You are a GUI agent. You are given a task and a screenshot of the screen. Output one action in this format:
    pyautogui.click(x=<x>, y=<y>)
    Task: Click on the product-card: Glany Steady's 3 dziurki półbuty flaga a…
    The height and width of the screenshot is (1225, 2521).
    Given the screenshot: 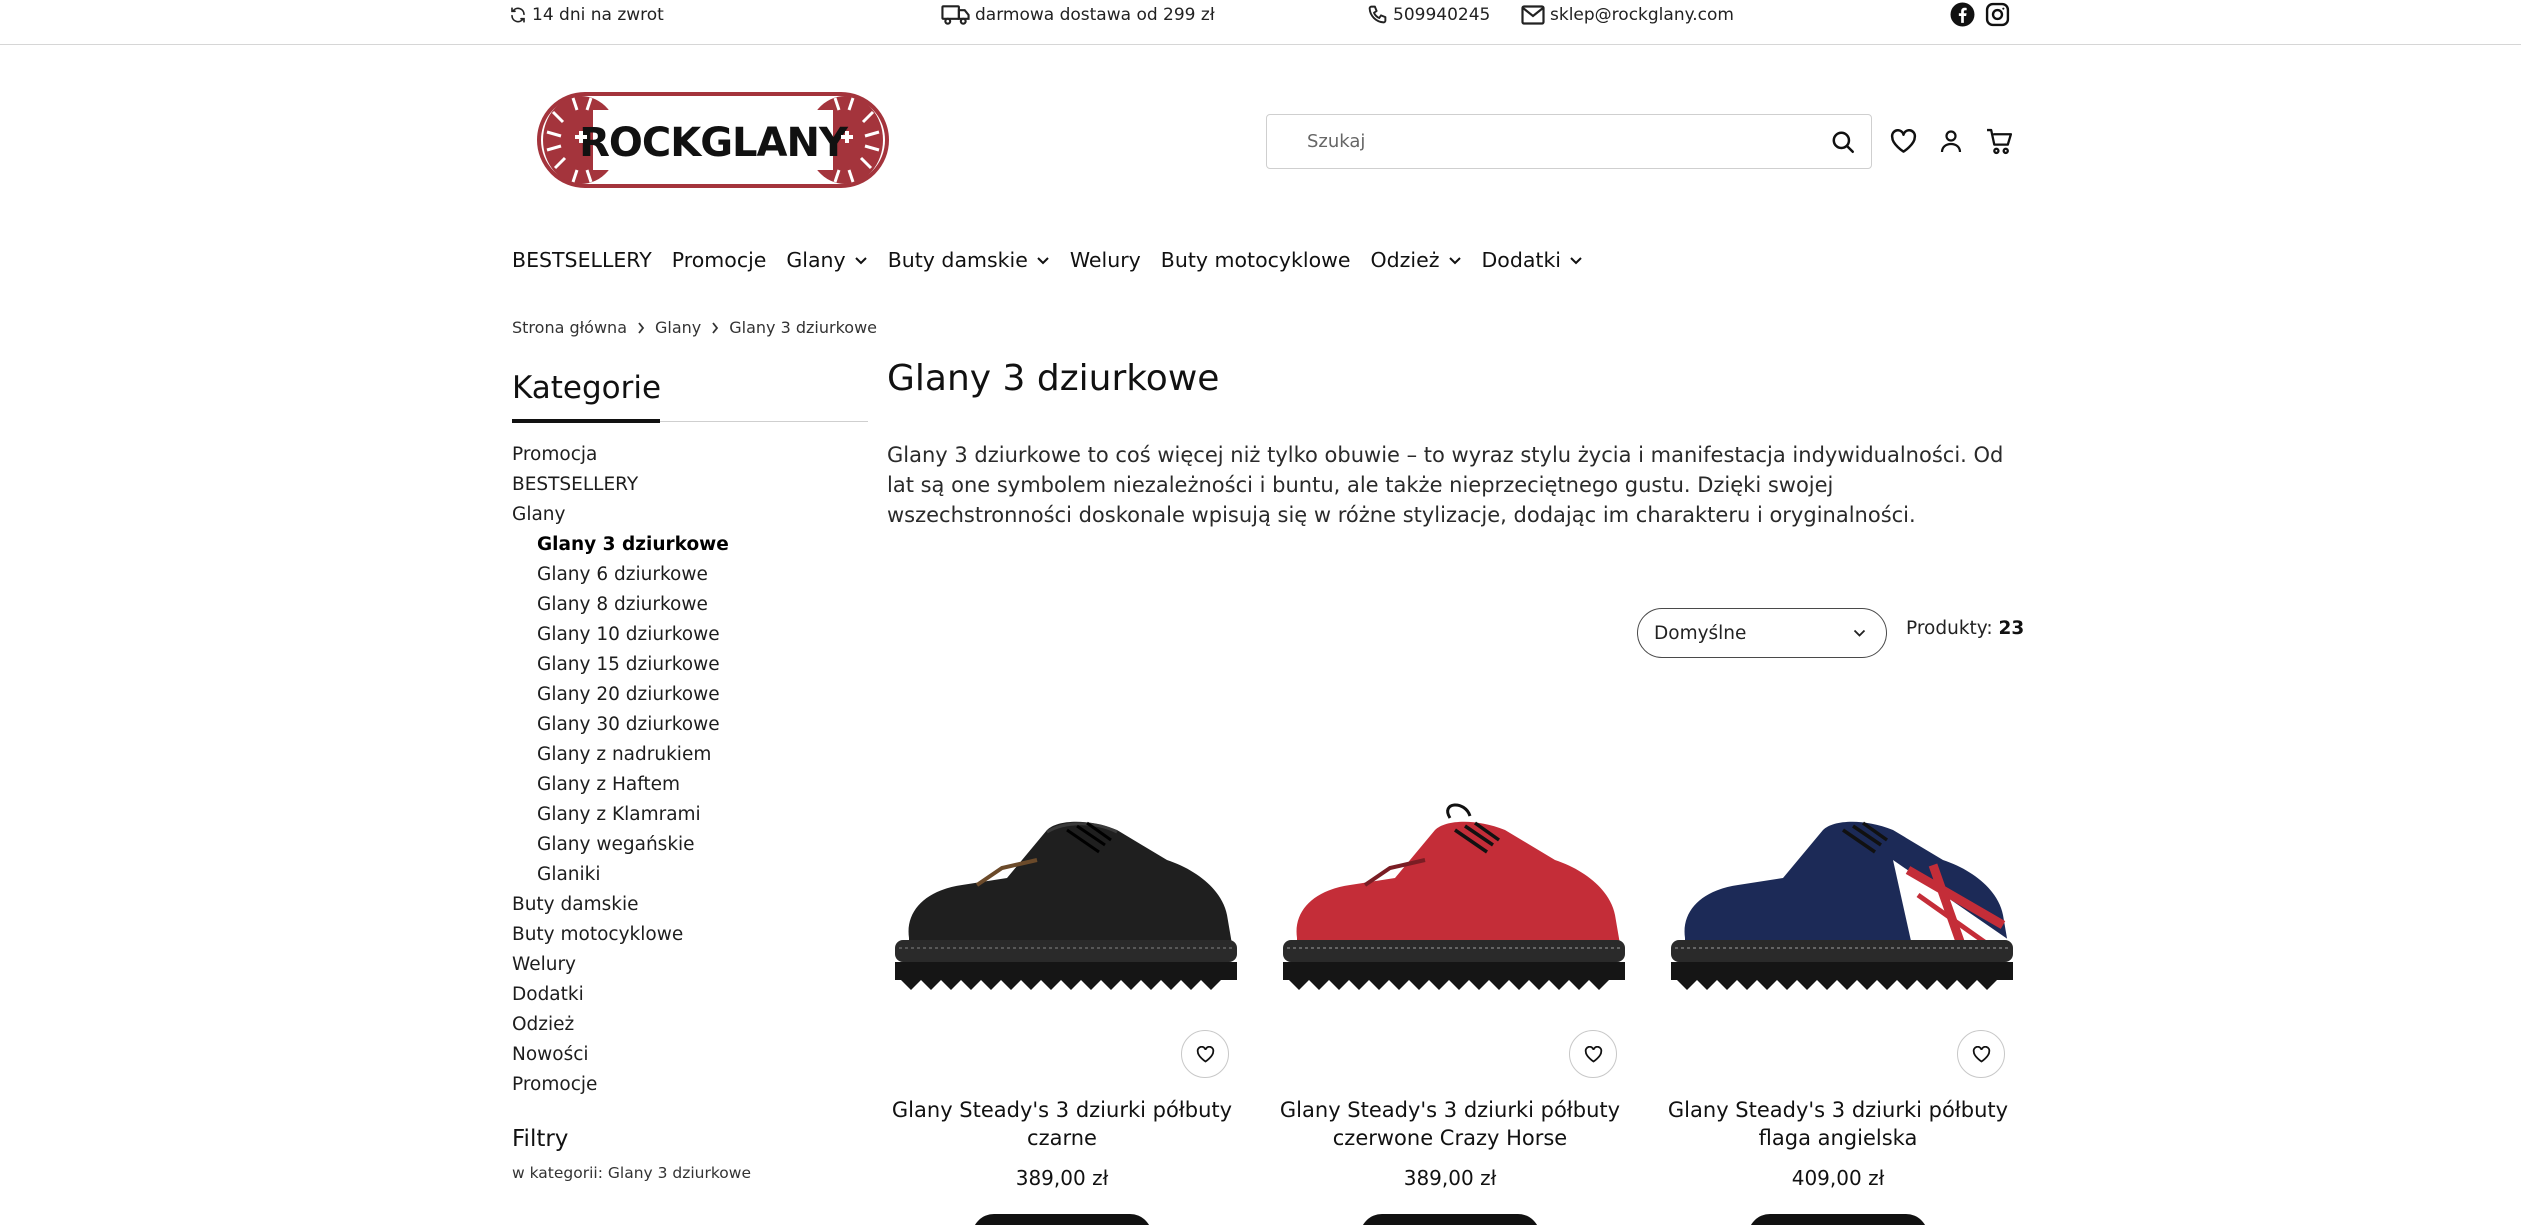 What is the action you would take?
    pyautogui.click(x=1838, y=1007)
    